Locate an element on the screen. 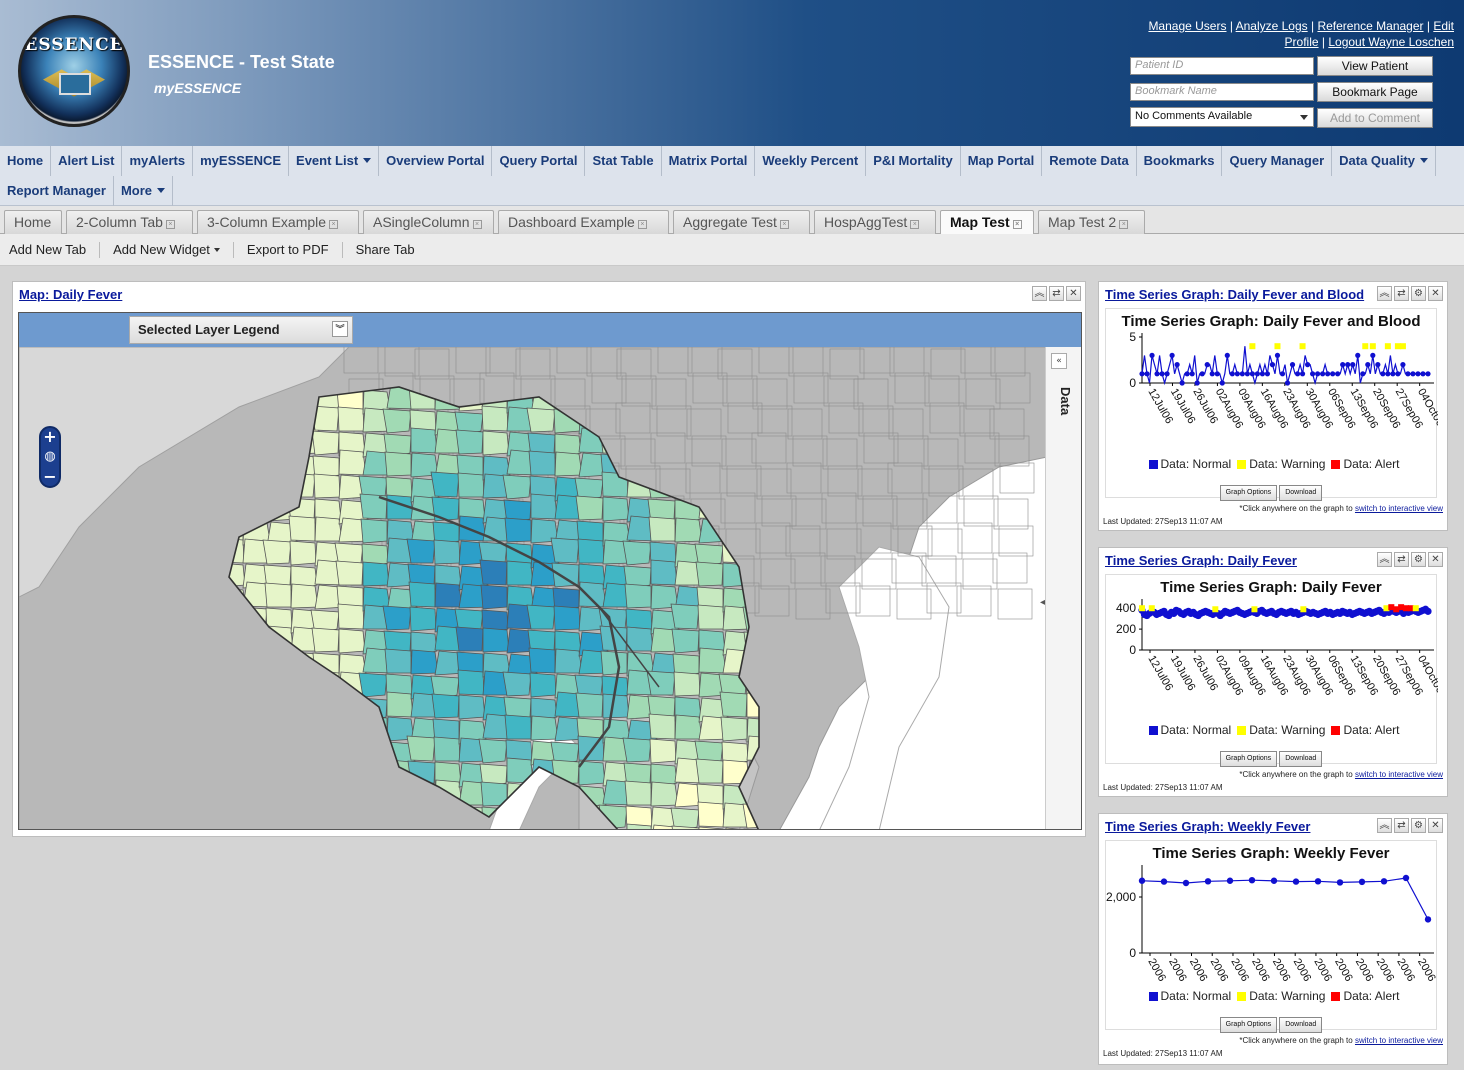 Image resolution: width=1464 pixels, height=1070 pixels. nav-item-overview-portal: Overview Portal is located at coordinates (436, 161).